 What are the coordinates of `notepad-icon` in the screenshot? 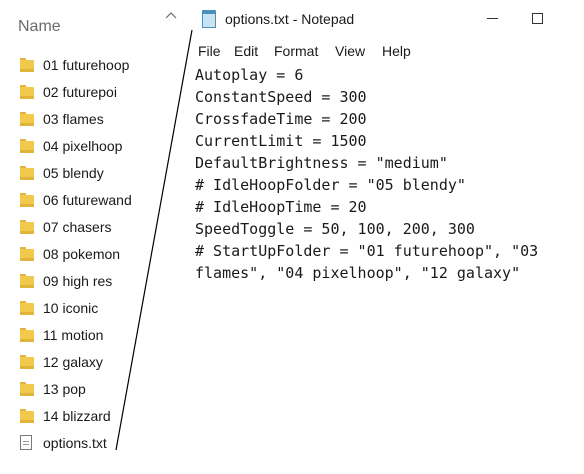 It's located at (209, 19).